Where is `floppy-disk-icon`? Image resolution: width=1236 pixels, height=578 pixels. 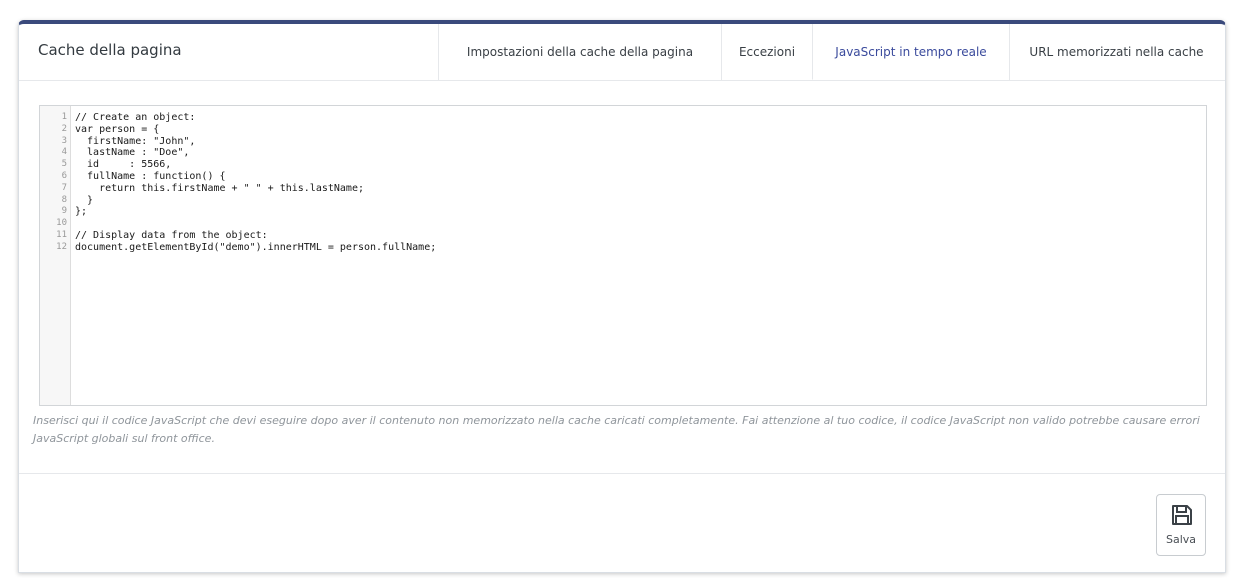
floppy-disk-icon is located at coordinates (1182, 515).